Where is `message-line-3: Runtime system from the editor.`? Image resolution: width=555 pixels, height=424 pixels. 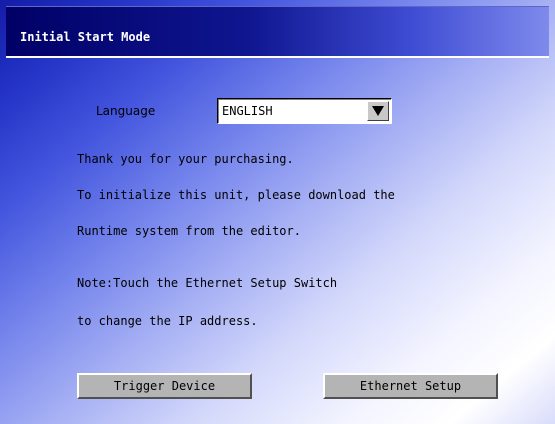
message-line-3: Runtime system from the editor. is located at coordinates (189, 231).